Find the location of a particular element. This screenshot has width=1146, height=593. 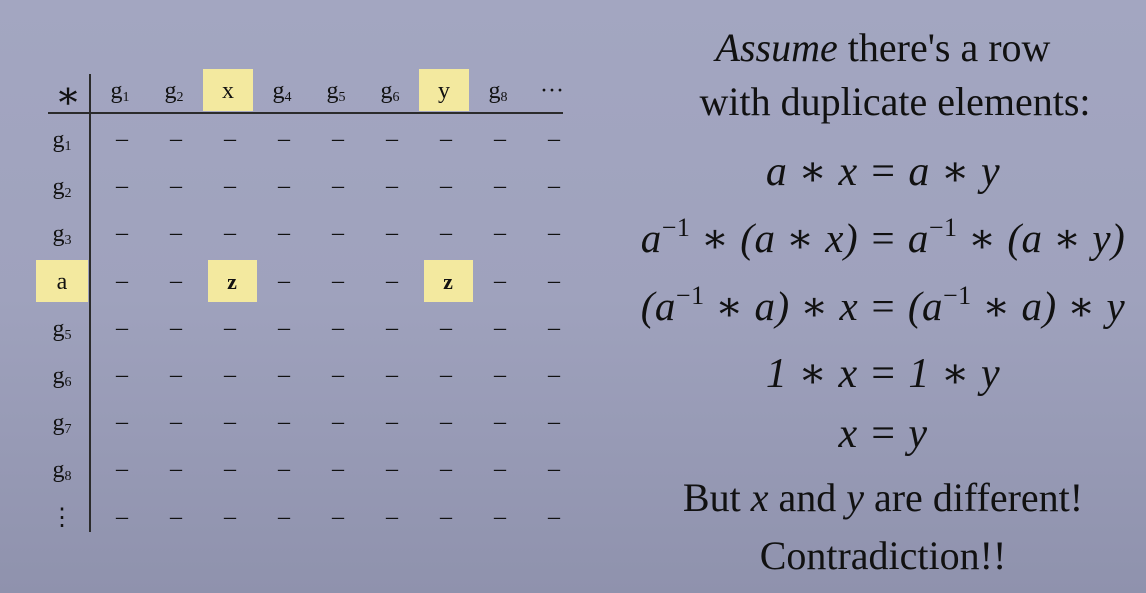

contradiction-line: Contradiction!! is located at coordinates (883, 555).